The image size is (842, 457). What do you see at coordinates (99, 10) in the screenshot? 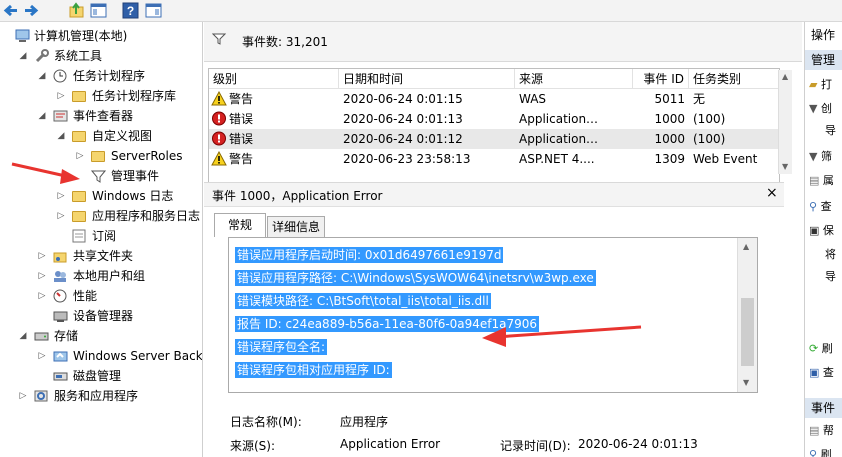
I see `show-hide-tree-icon` at bounding box center [99, 10].